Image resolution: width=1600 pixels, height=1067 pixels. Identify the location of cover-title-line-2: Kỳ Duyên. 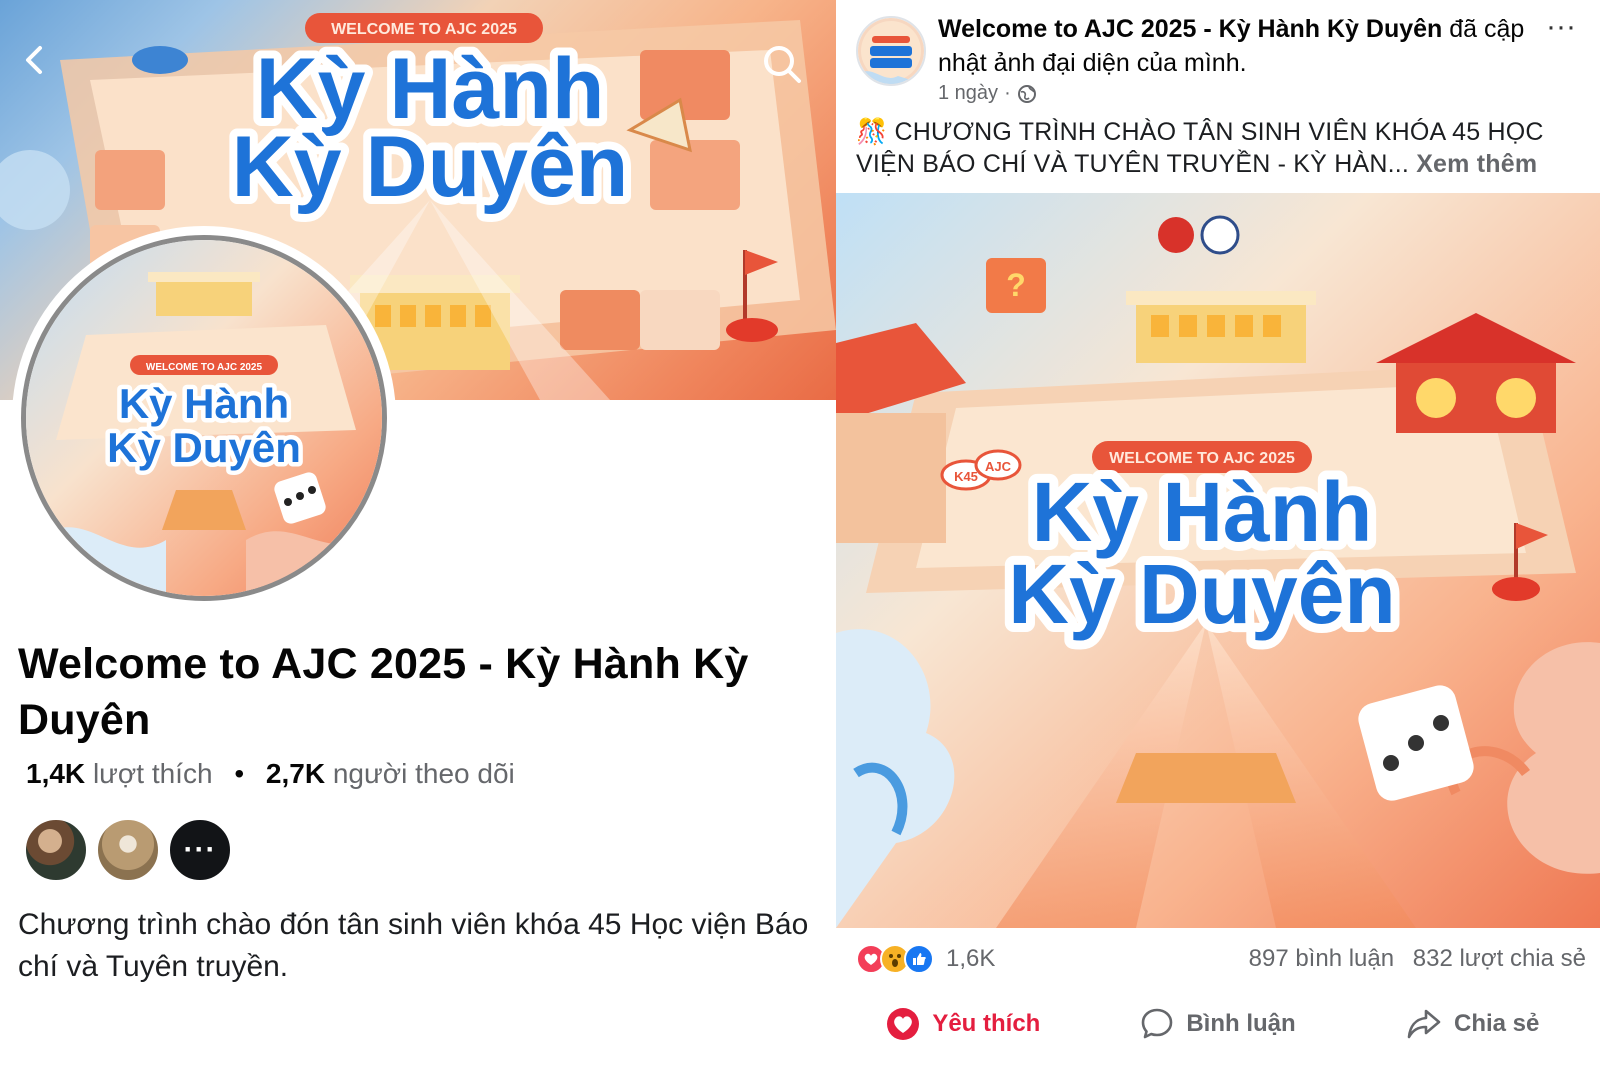
(430, 167).